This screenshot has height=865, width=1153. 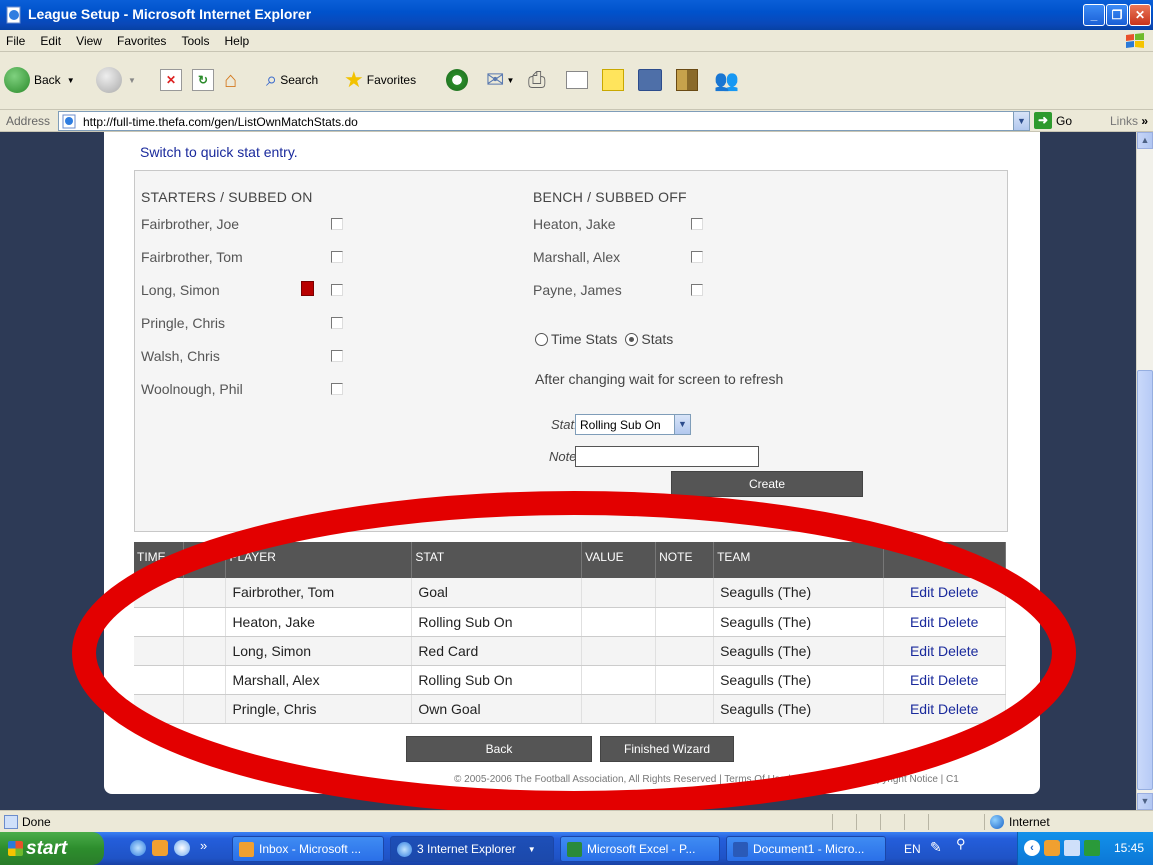 I want to click on discuss-button, so click(x=613, y=80).